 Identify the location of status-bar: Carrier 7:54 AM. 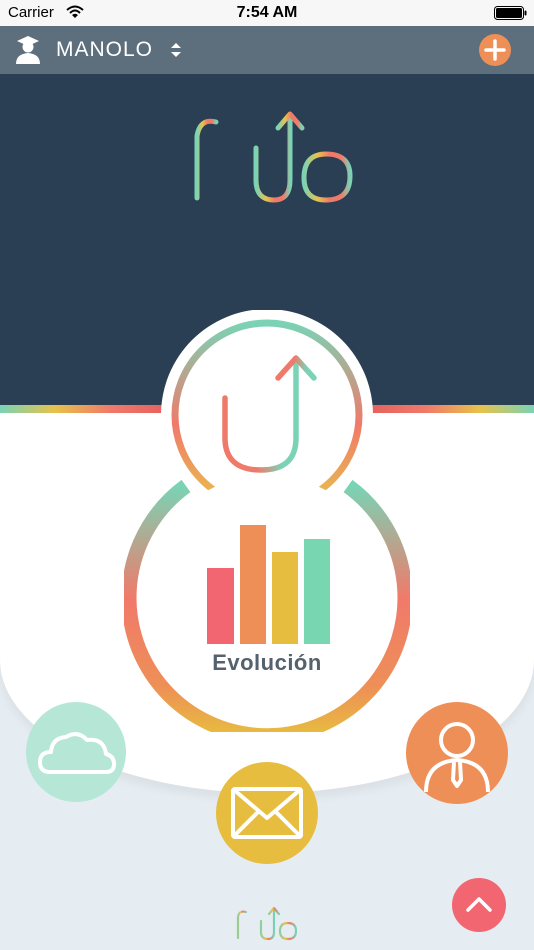
(267, 13).